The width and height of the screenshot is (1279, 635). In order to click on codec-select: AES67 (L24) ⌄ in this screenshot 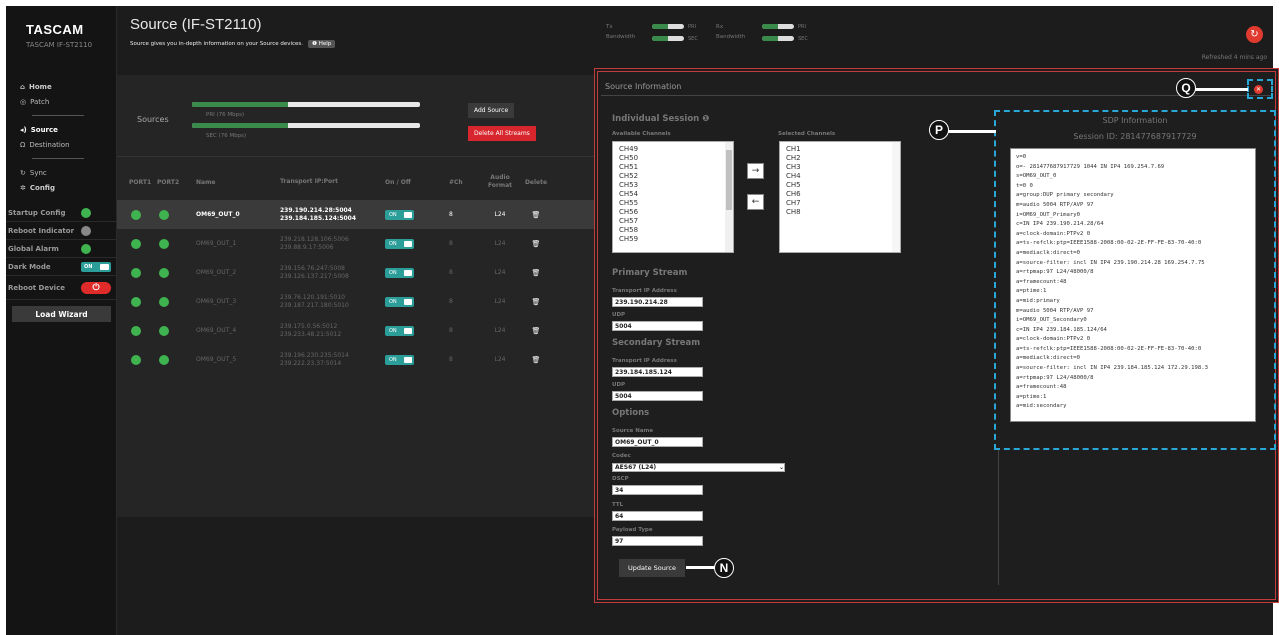, I will do `click(698, 467)`.